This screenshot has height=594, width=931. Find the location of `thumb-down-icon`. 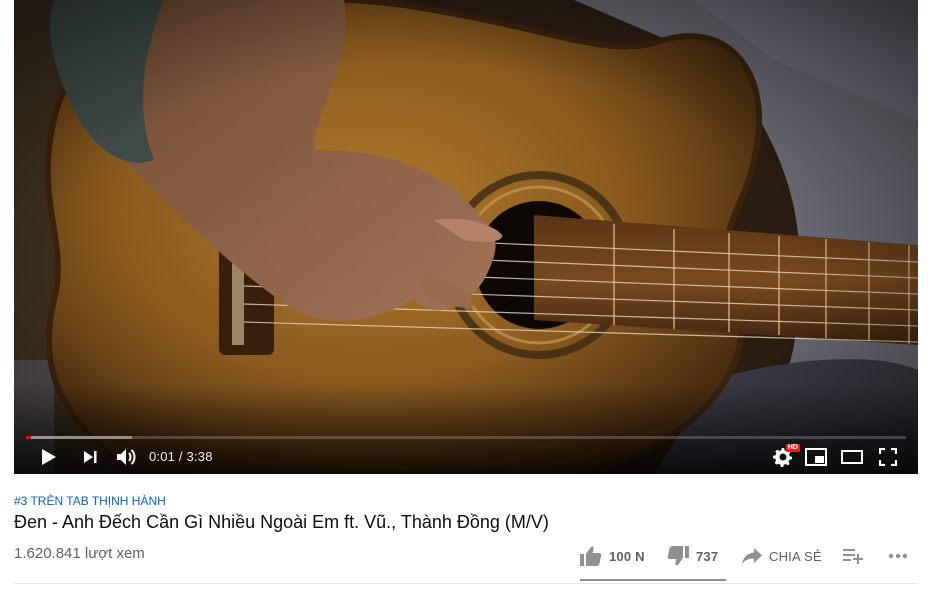

thumb-down-icon is located at coordinates (678, 556).